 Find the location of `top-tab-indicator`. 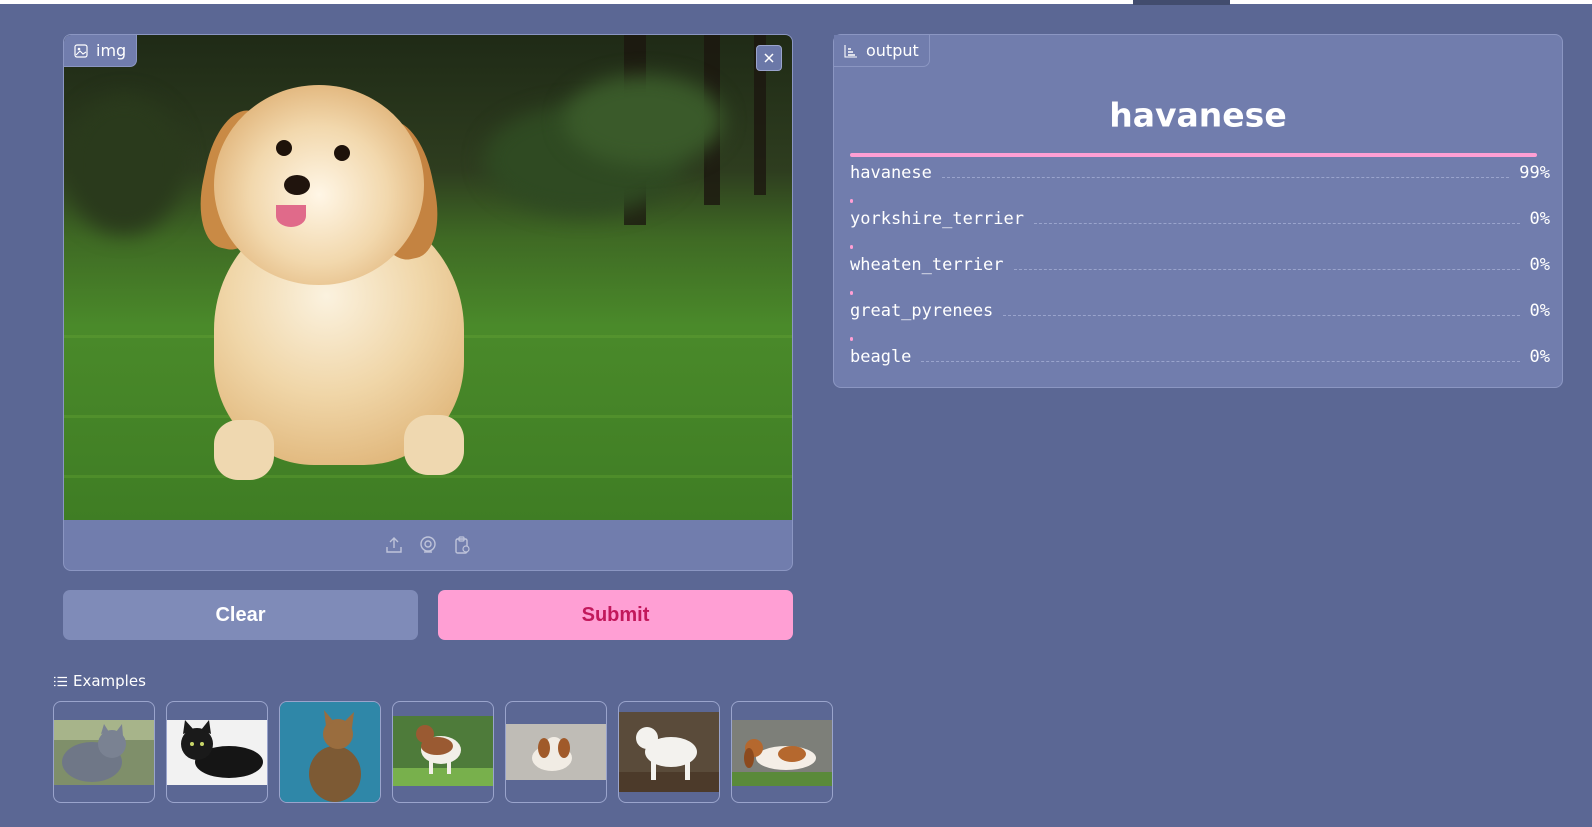

top-tab-indicator is located at coordinates (1181, 2).